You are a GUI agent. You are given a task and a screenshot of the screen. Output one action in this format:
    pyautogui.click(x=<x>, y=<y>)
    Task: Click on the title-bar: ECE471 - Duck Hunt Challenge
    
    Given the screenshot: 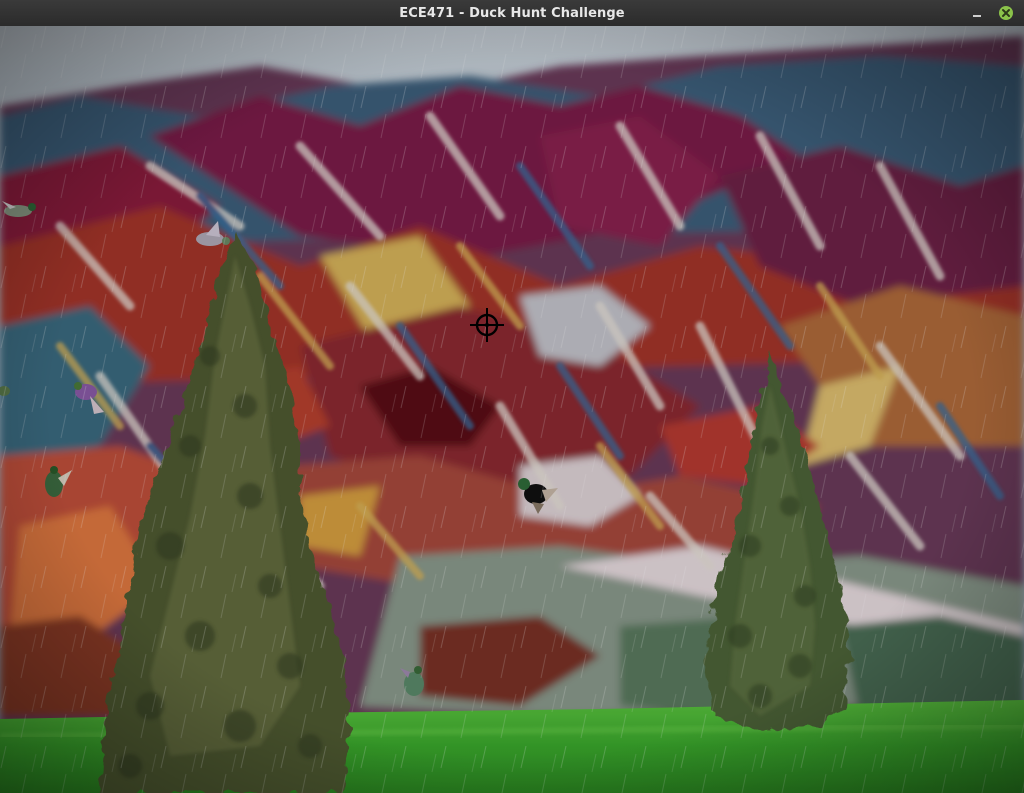 What is the action you would take?
    pyautogui.click(x=512, y=13)
    